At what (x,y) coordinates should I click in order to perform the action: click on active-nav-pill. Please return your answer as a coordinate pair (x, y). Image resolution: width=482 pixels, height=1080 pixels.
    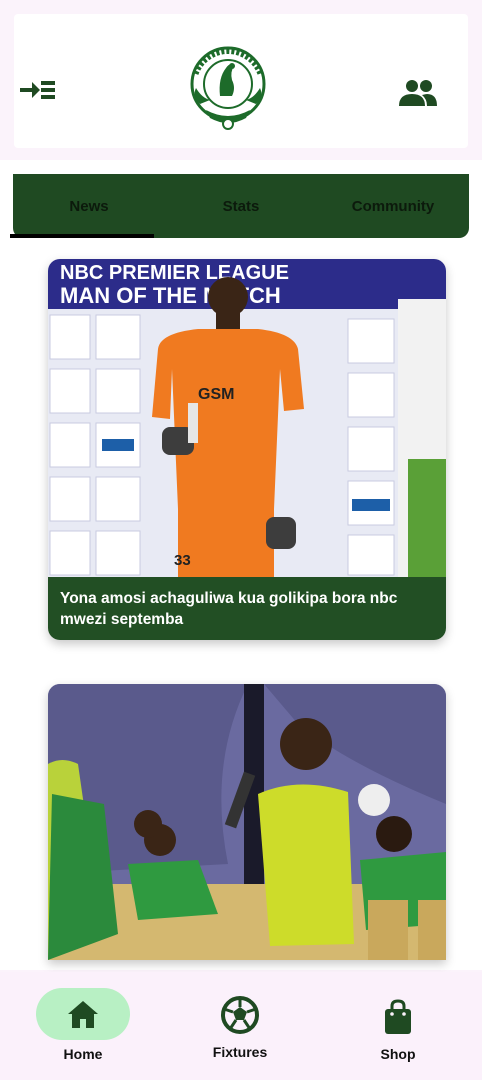
    Looking at the image, I should click on (83, 1014).